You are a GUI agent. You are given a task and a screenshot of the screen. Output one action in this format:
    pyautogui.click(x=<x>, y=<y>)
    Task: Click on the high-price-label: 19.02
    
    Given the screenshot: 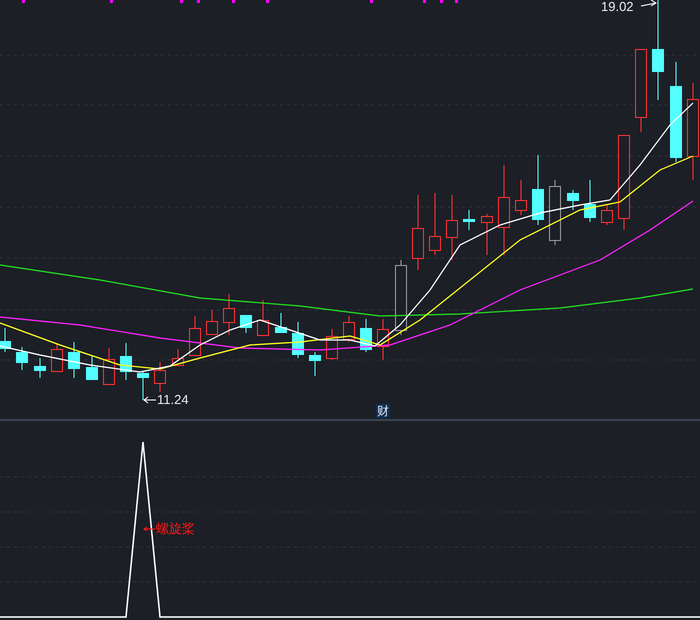 What is the action you would take?
    pyautogui.click(x=617, y=7)
    